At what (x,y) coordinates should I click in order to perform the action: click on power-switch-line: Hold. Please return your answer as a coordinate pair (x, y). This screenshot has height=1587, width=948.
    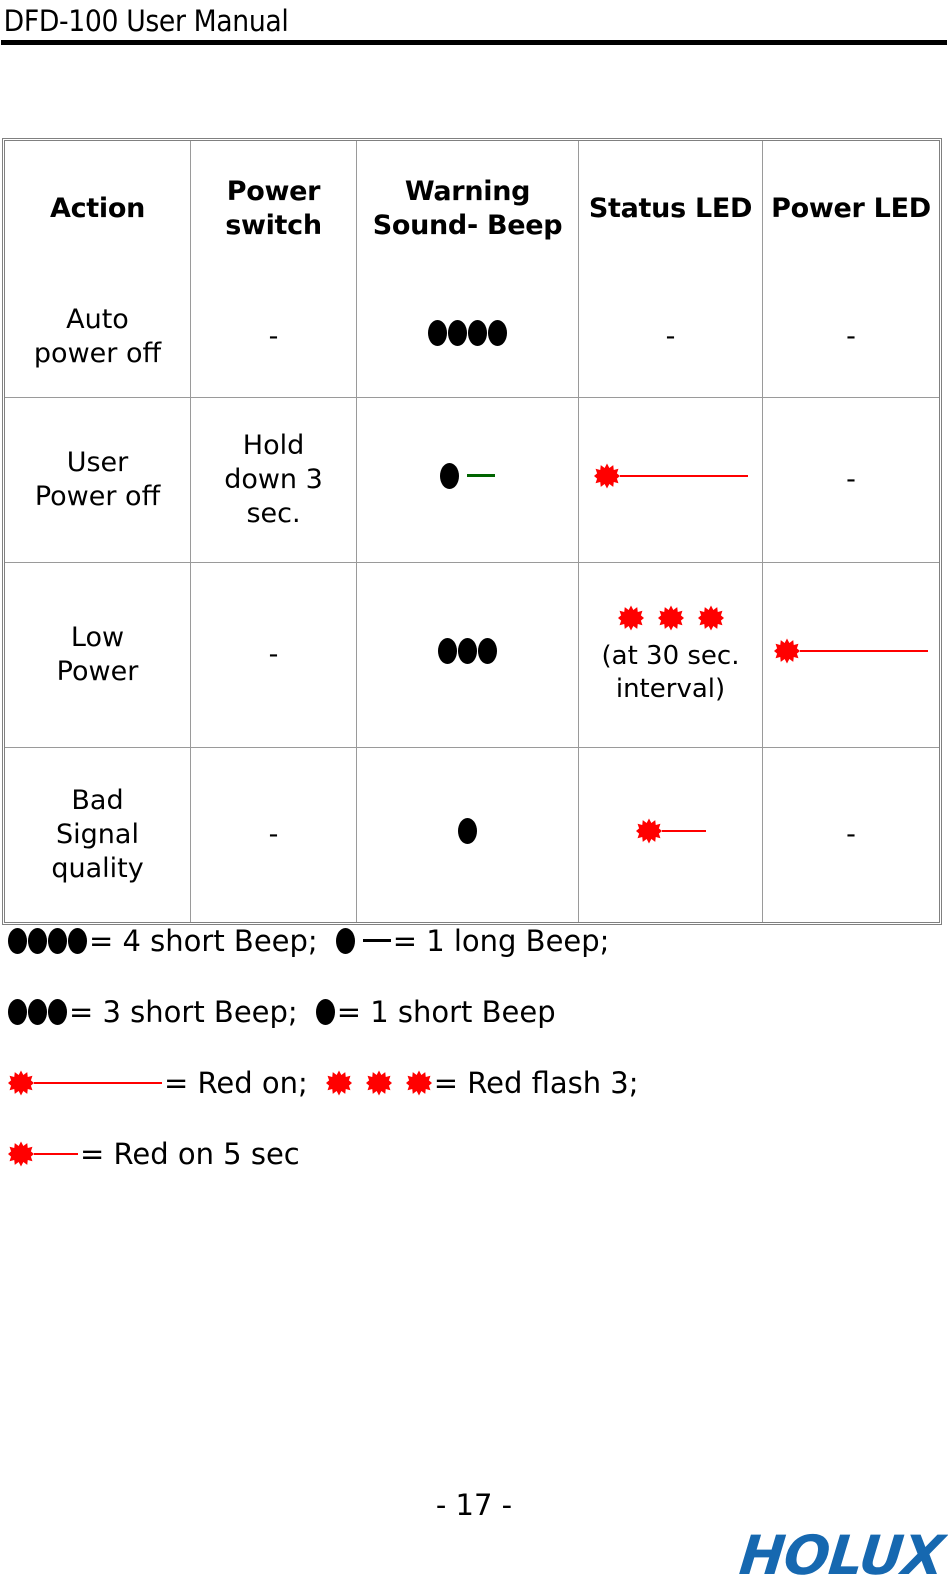
    Looking at the image, I should click on (273, 445).